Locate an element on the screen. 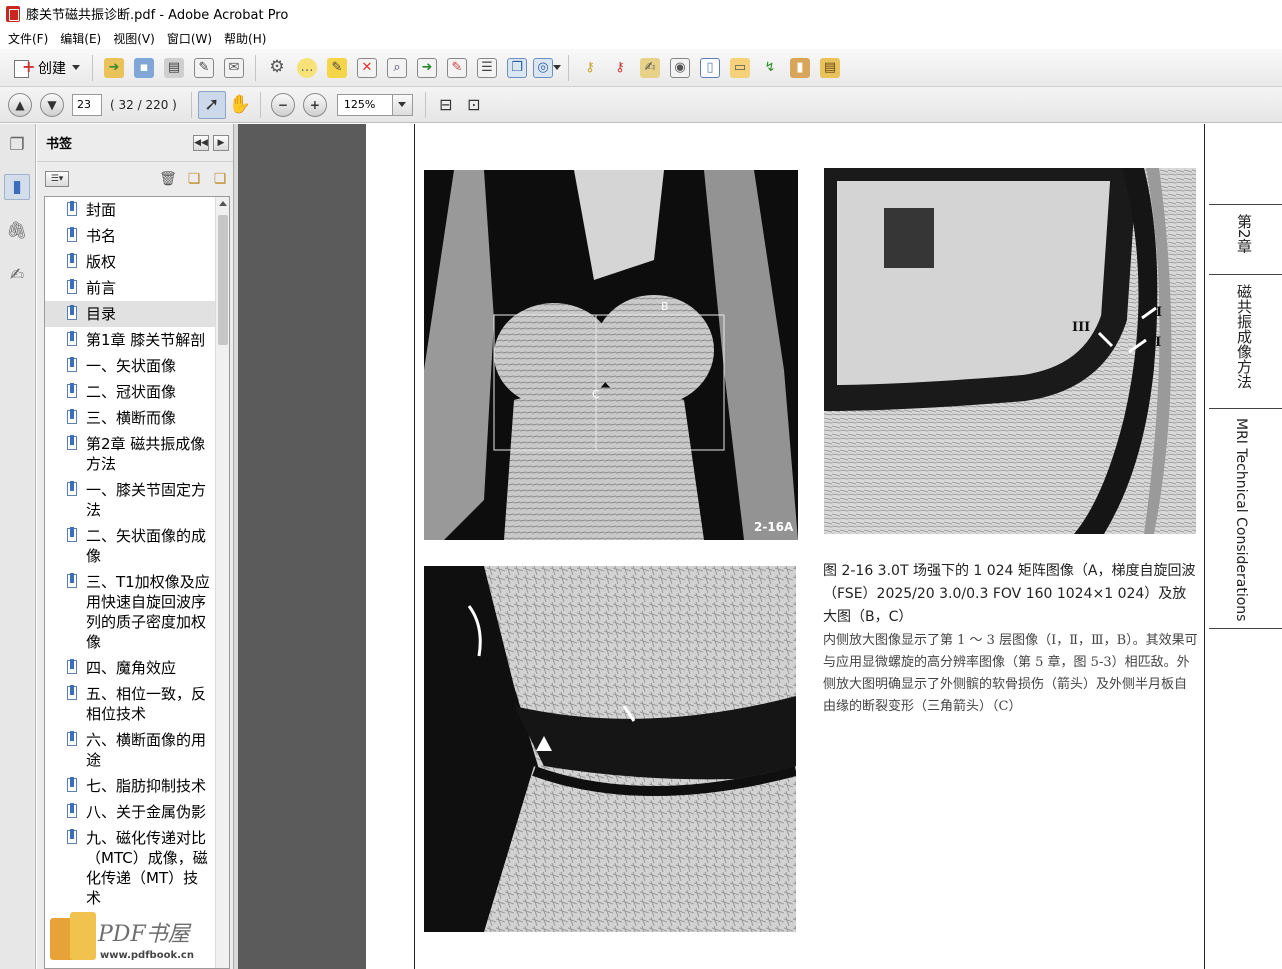  bookmark-item: 四、魔角效应 is located at coordinates (137, 668).